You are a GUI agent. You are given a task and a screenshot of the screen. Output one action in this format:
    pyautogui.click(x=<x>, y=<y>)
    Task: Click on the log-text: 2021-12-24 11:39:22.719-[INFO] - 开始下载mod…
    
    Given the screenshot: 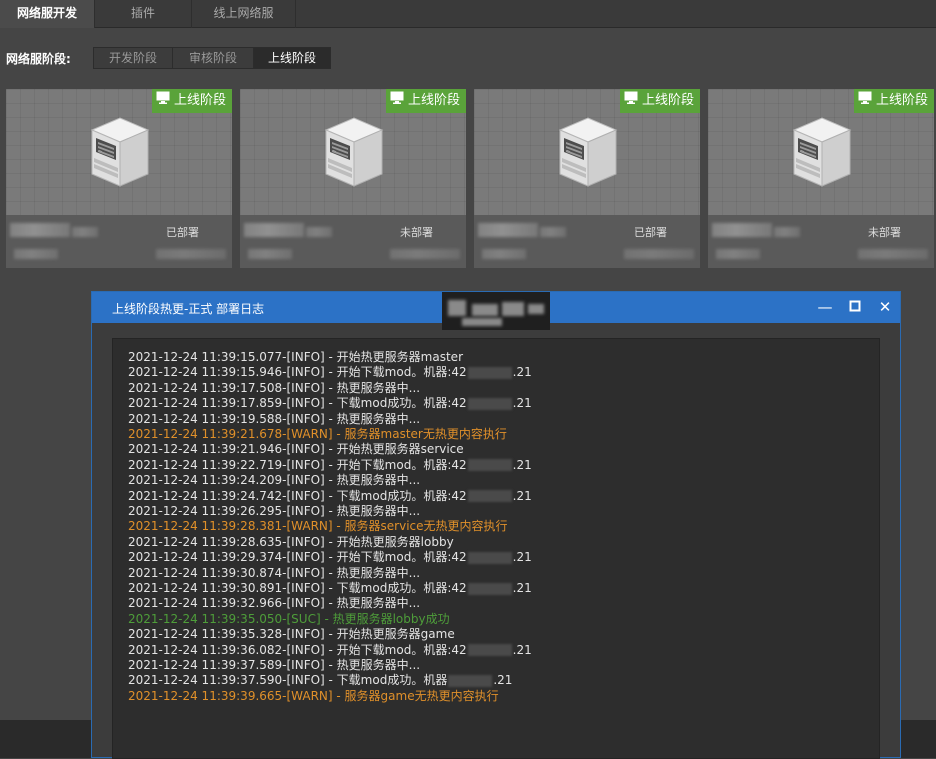 What is the action you would take?
    pyautogui.click(x=297, y=464)
    